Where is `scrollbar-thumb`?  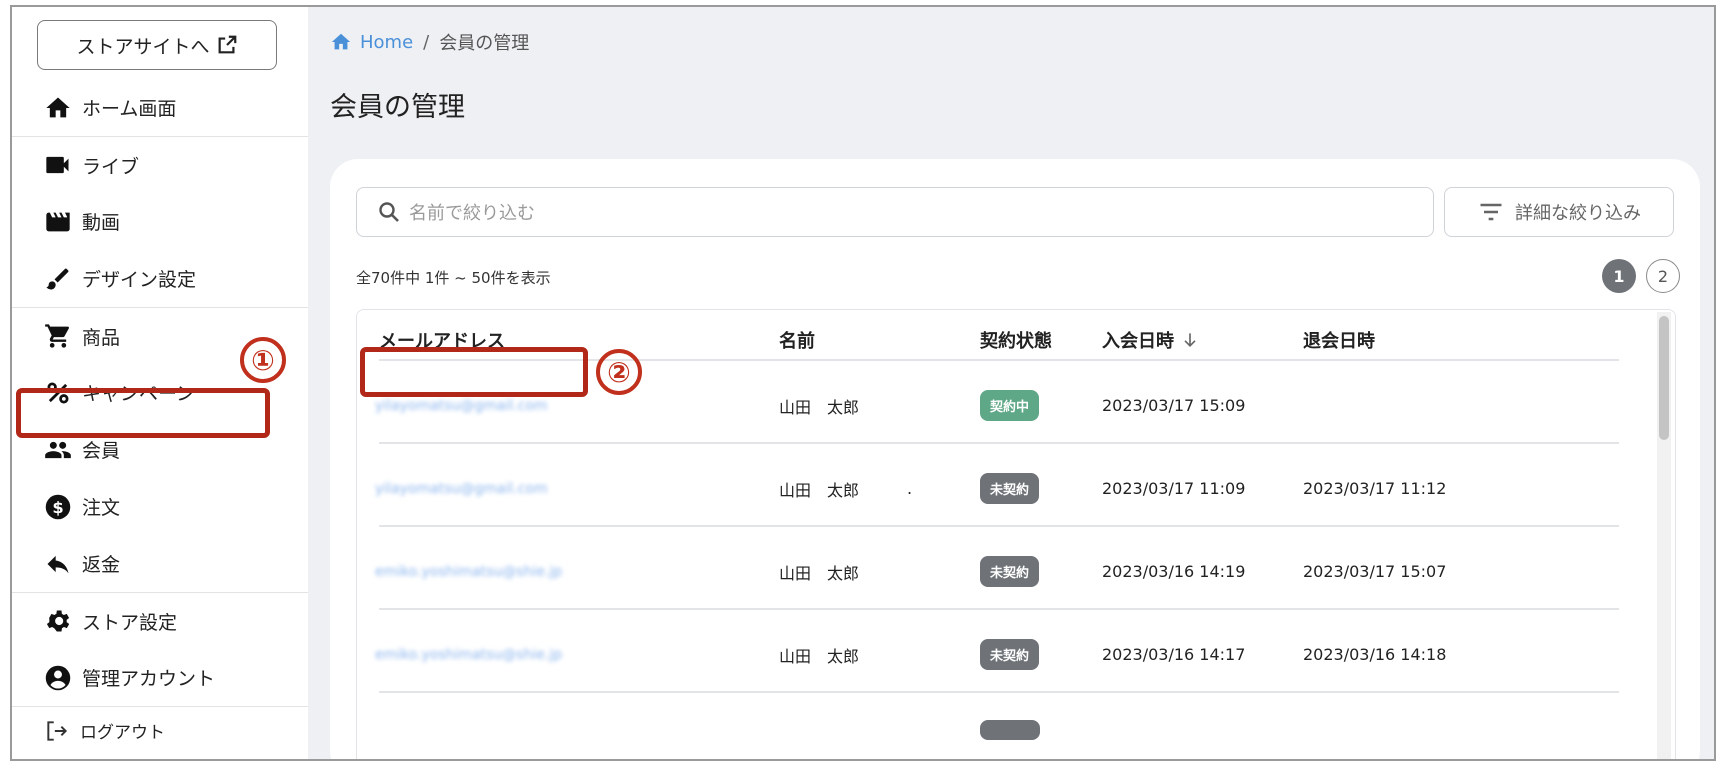
scrollbar-thumb is located at coordinates (1664, 378).